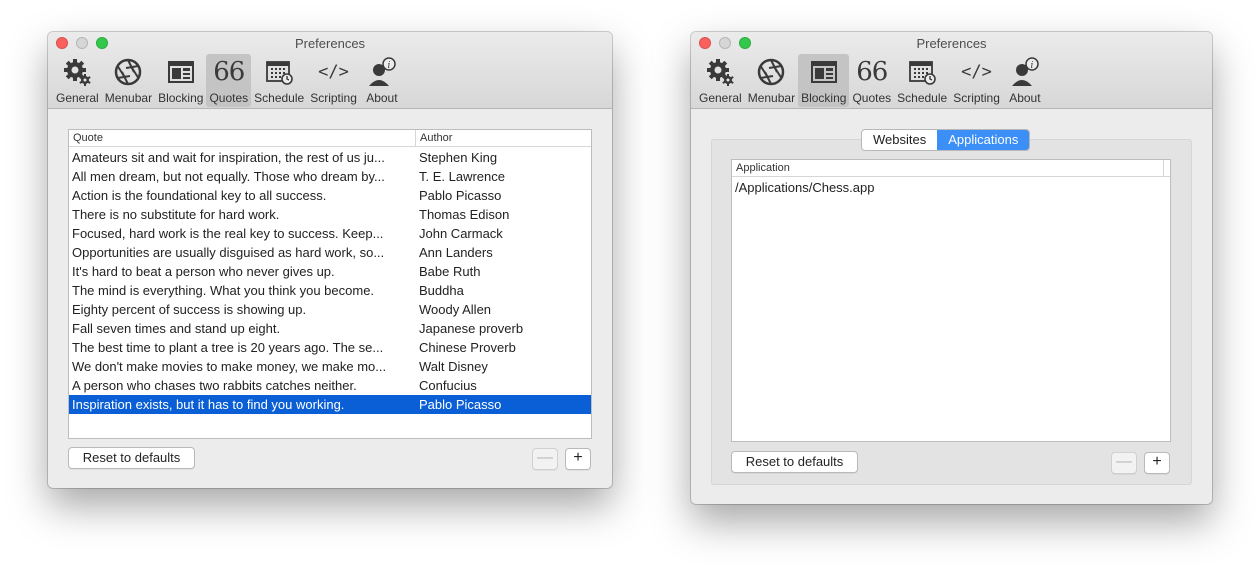 The width and height of the screenshot is (1260, 584). Describe the element at coordinates (503, 138) in the screenshot. I see `column-header-author: Author` at that location.